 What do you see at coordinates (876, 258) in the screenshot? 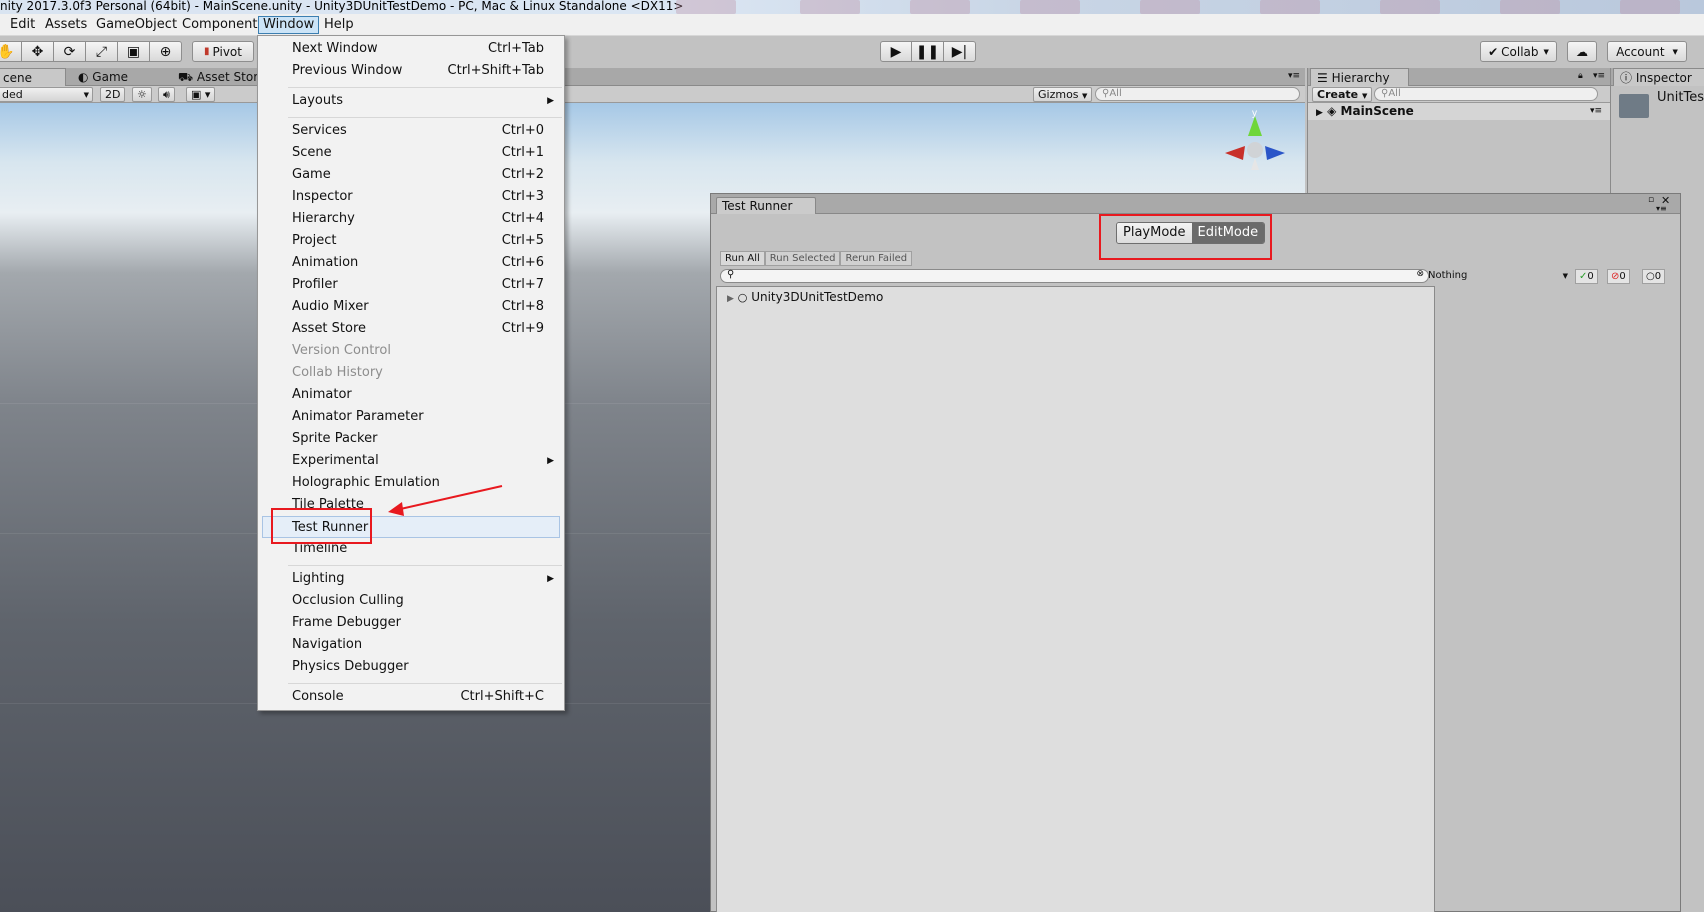
I see `rerun-failed-button: Rerun Failed` at bounding box center [876, 258].